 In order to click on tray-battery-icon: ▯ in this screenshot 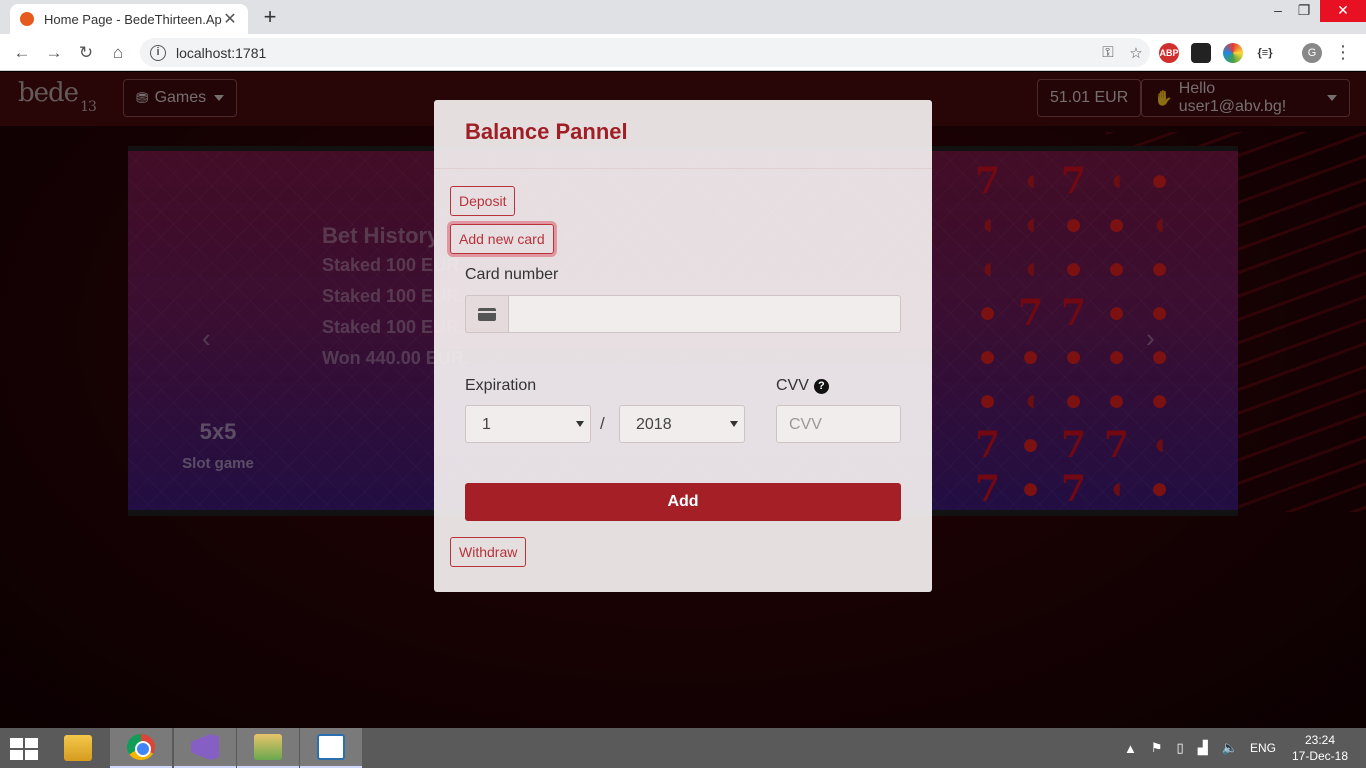, I will do `click(1180, 748)`.